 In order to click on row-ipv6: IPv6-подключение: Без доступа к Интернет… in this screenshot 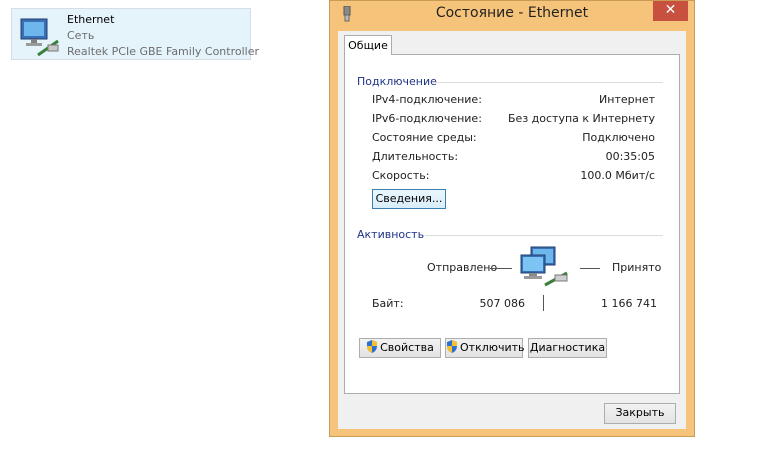, I will do `click(513, 120)`.